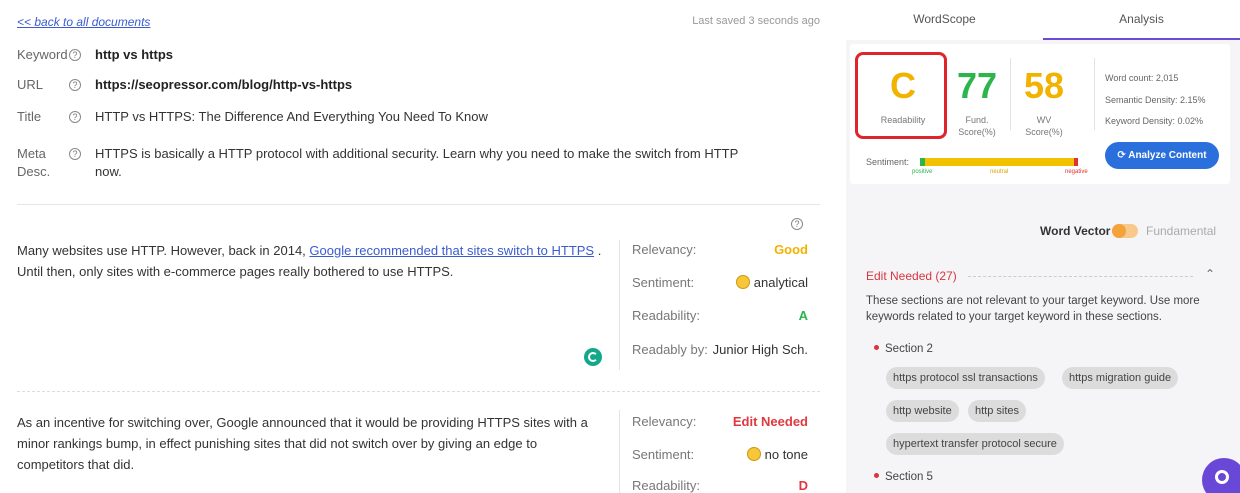  What do you see at coordinates (791, 249) in the screenshot?
I see `relevancy-value: Good` at bounding box center [791, 249].